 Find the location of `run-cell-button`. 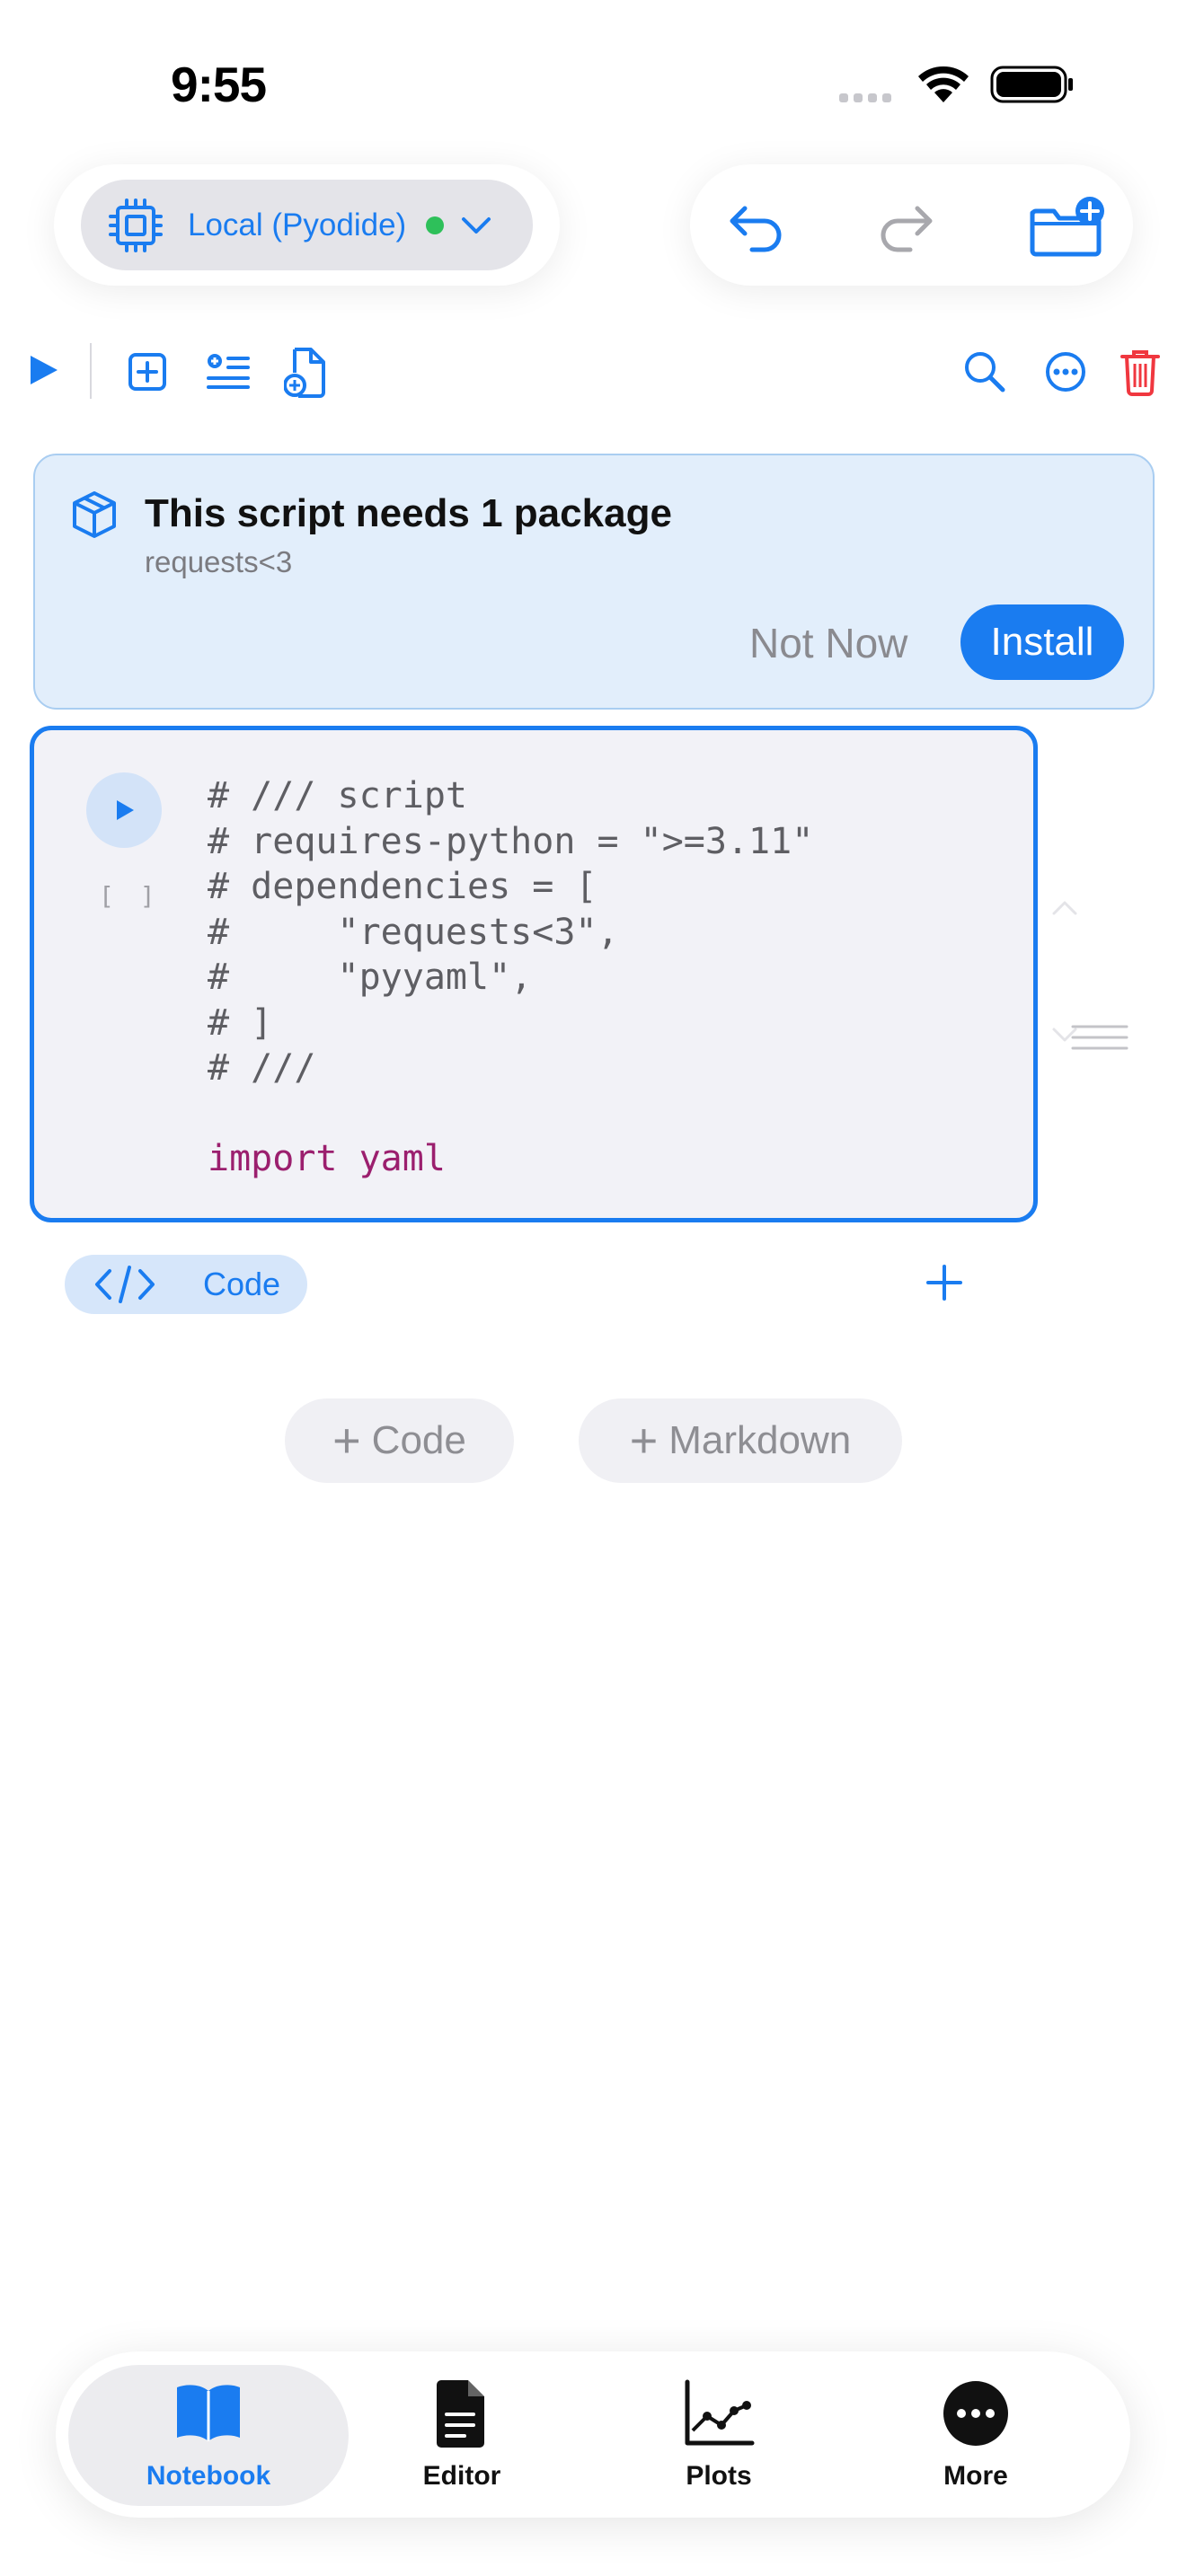

run-cell-button is located at coordinates (124, 810).